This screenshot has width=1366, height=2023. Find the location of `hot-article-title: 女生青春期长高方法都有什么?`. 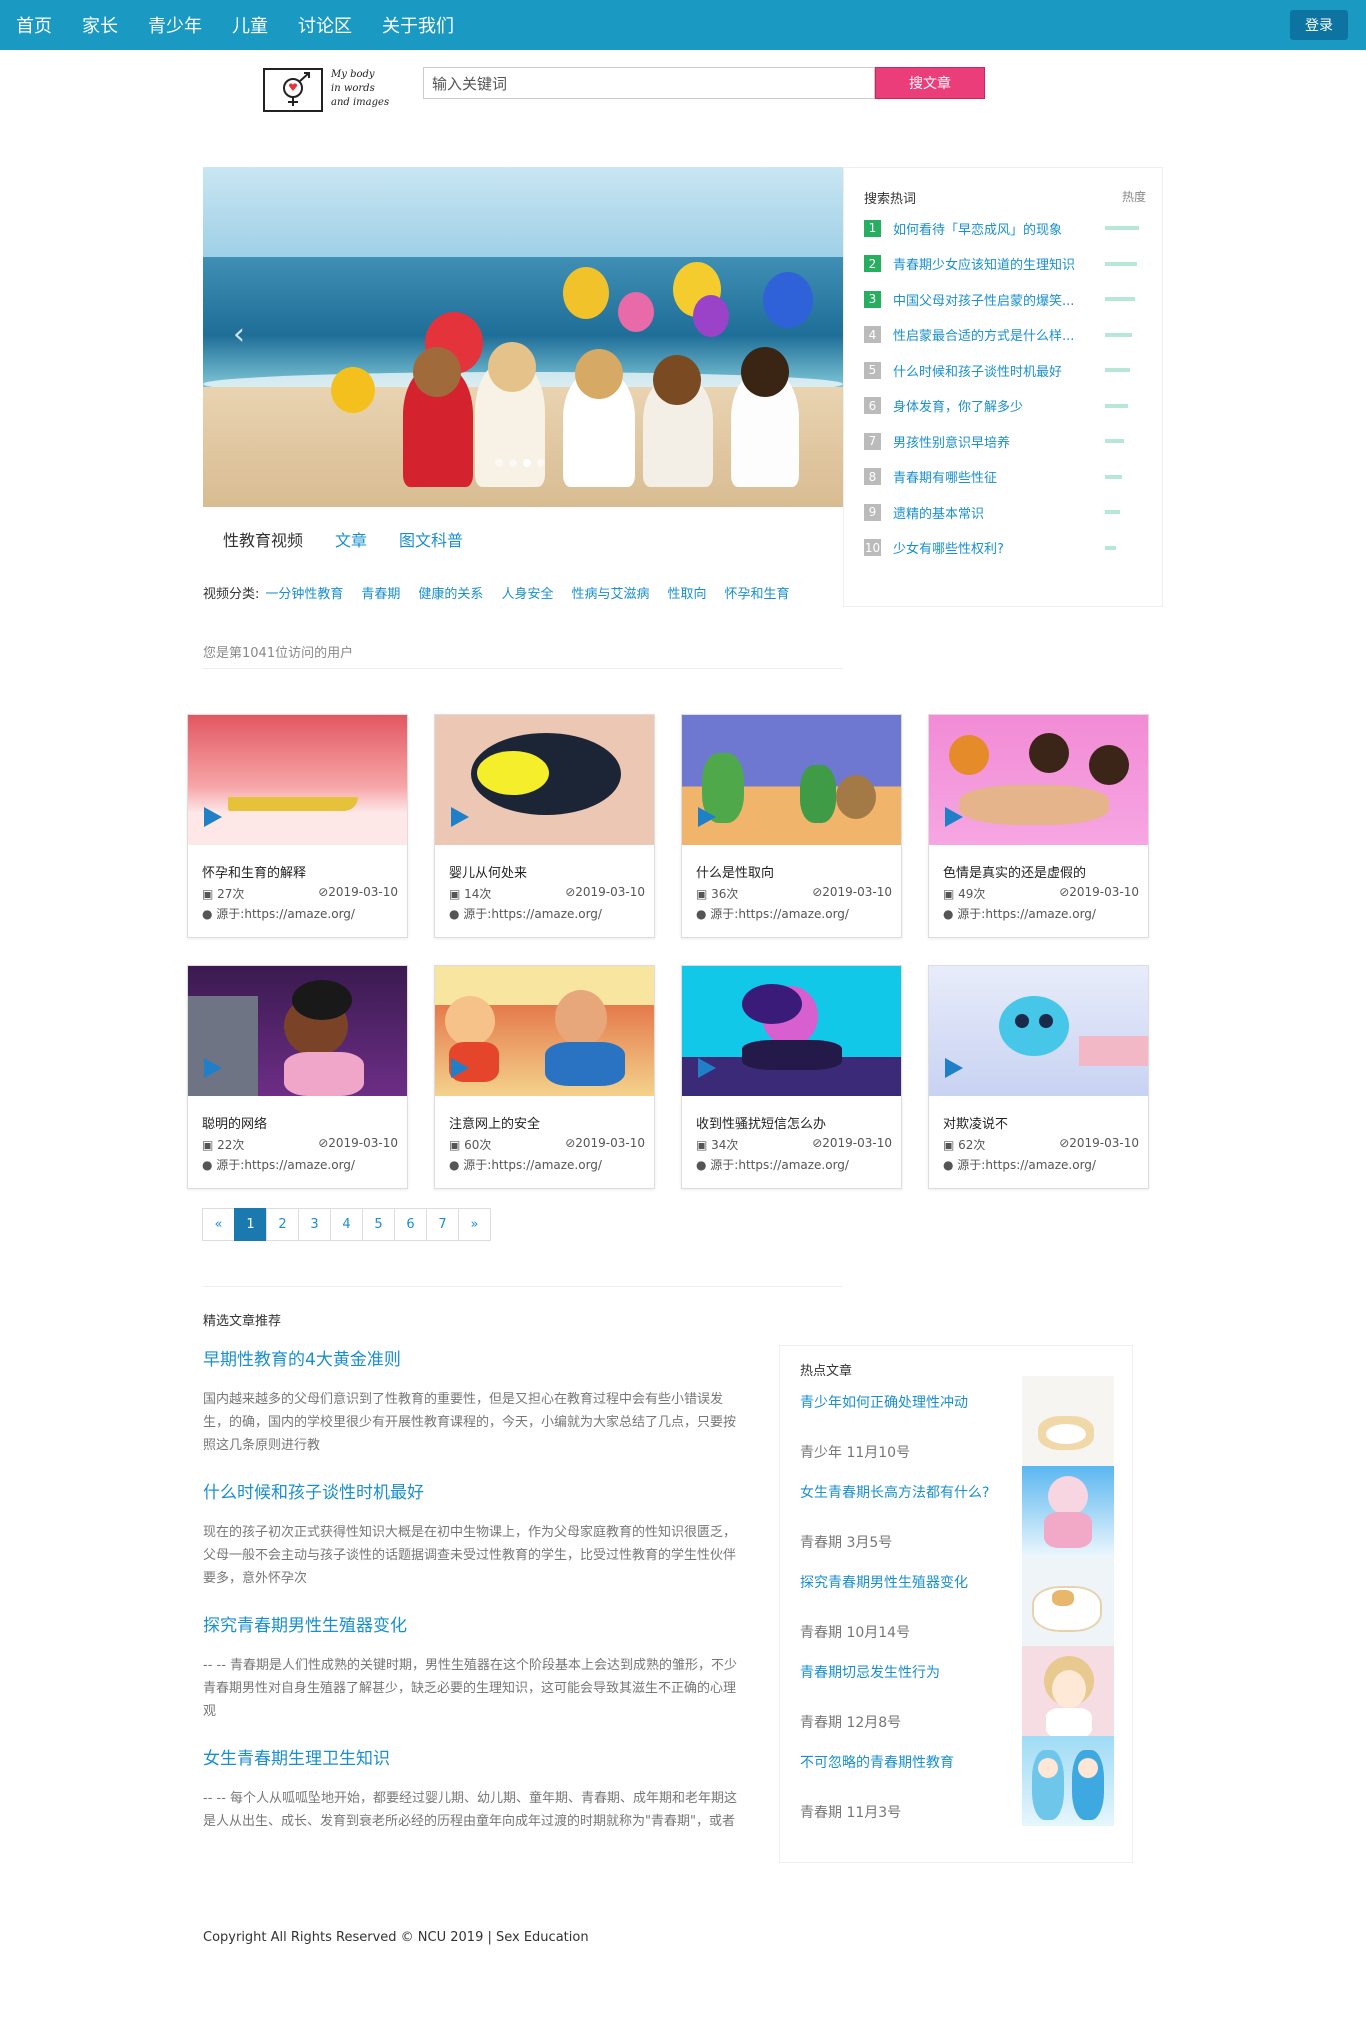

hot-article-title: 女生青春期长高方法都有什么? is located at coordinates (894, 1492).